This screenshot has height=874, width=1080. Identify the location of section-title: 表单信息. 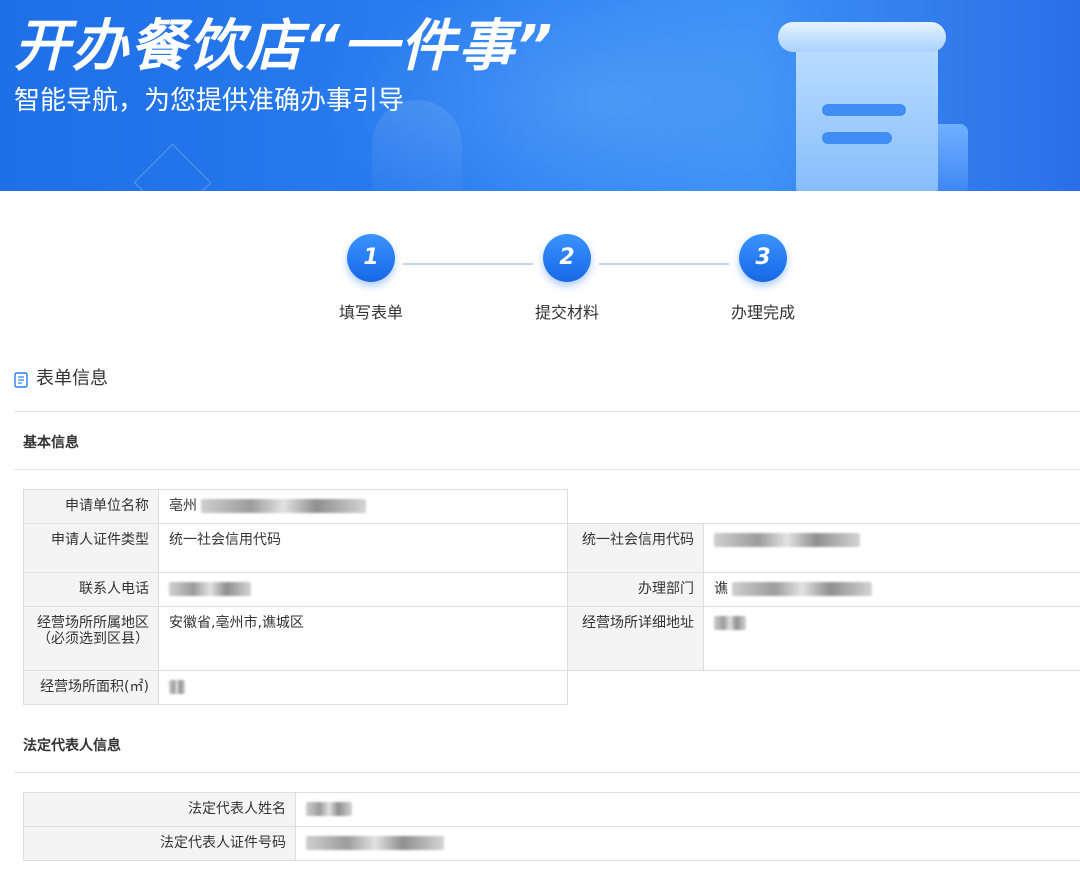
(72, 378).